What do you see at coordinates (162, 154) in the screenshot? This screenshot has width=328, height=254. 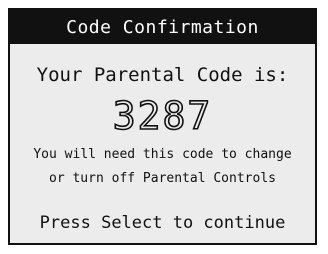 I see `info-text-line-1: You will need this code to change` at bounding box center [162, 154].